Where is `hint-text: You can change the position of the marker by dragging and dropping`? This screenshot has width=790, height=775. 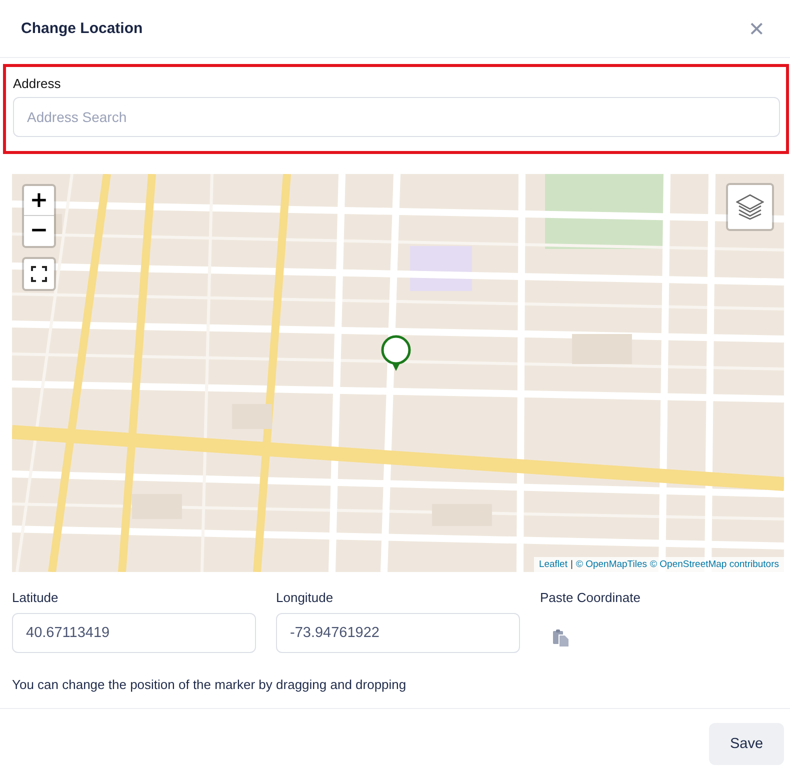 hint-text: You can change the position of the marker by dragging and dropping is located at coordinates (210, 684).